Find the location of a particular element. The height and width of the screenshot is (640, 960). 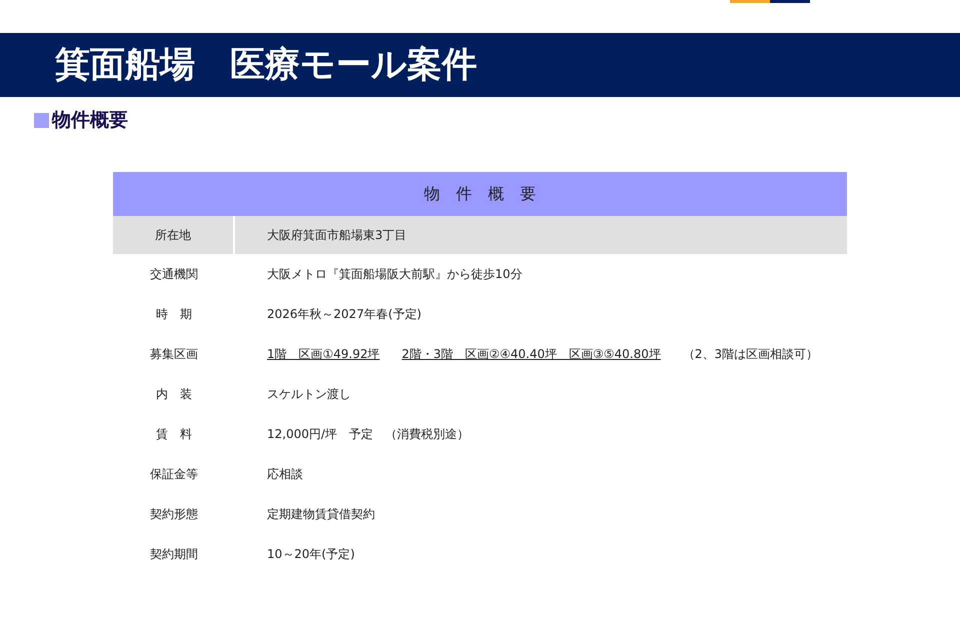

row-label: 賃 料 is located at coordinates (174, 434).